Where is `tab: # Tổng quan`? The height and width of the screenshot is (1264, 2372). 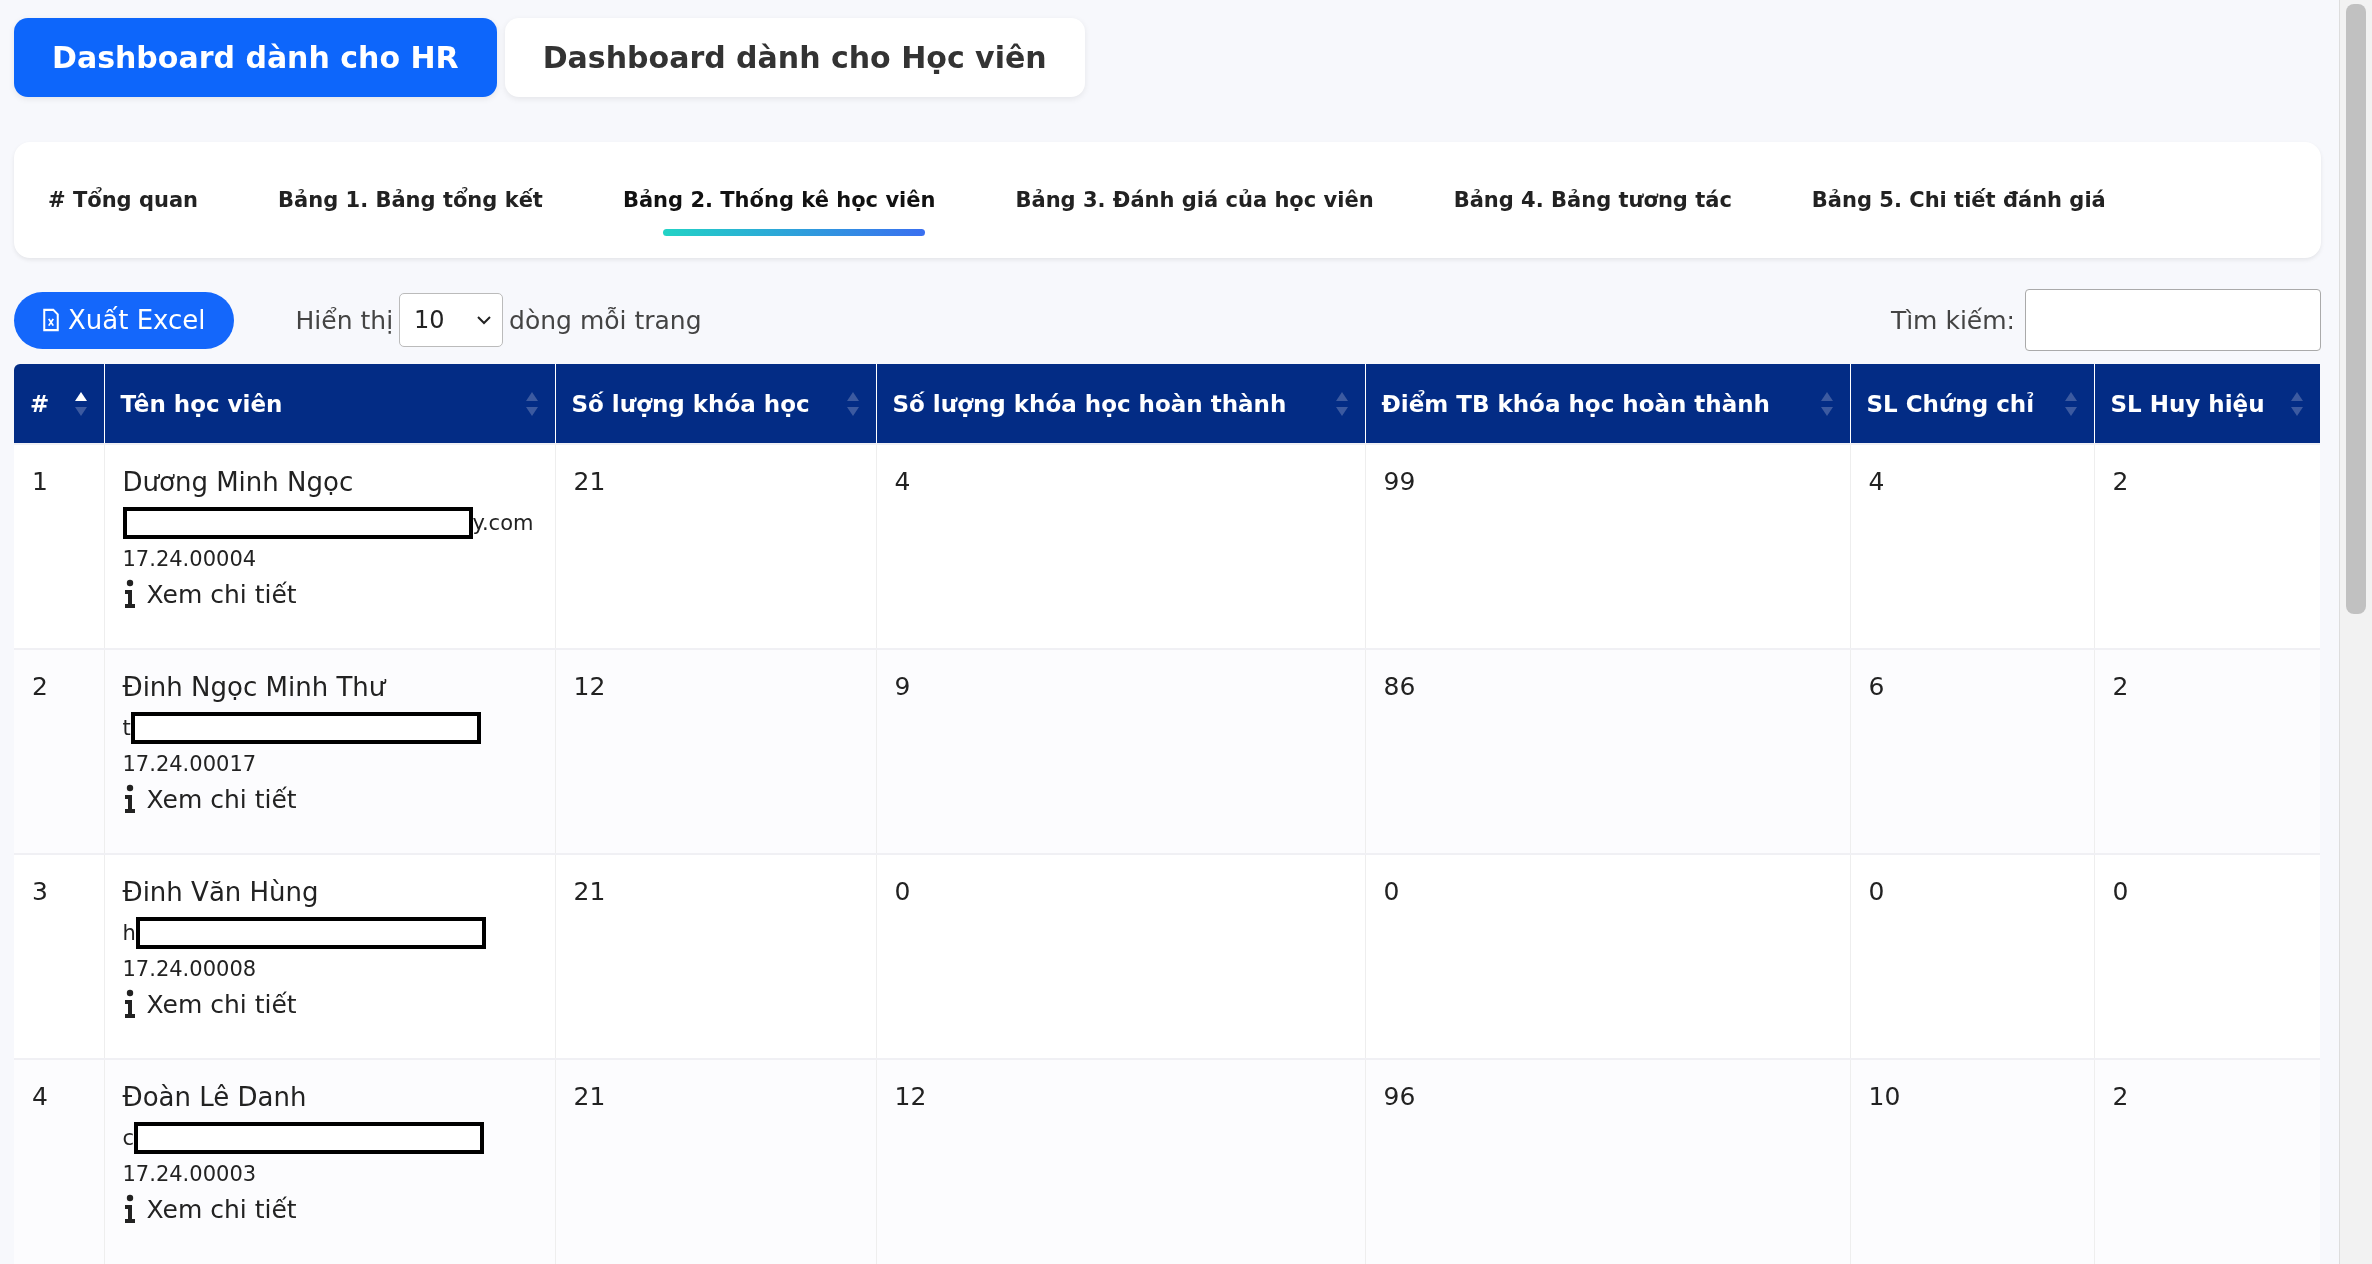 tab: # Tổng quan is located at coordinates (123, 200).